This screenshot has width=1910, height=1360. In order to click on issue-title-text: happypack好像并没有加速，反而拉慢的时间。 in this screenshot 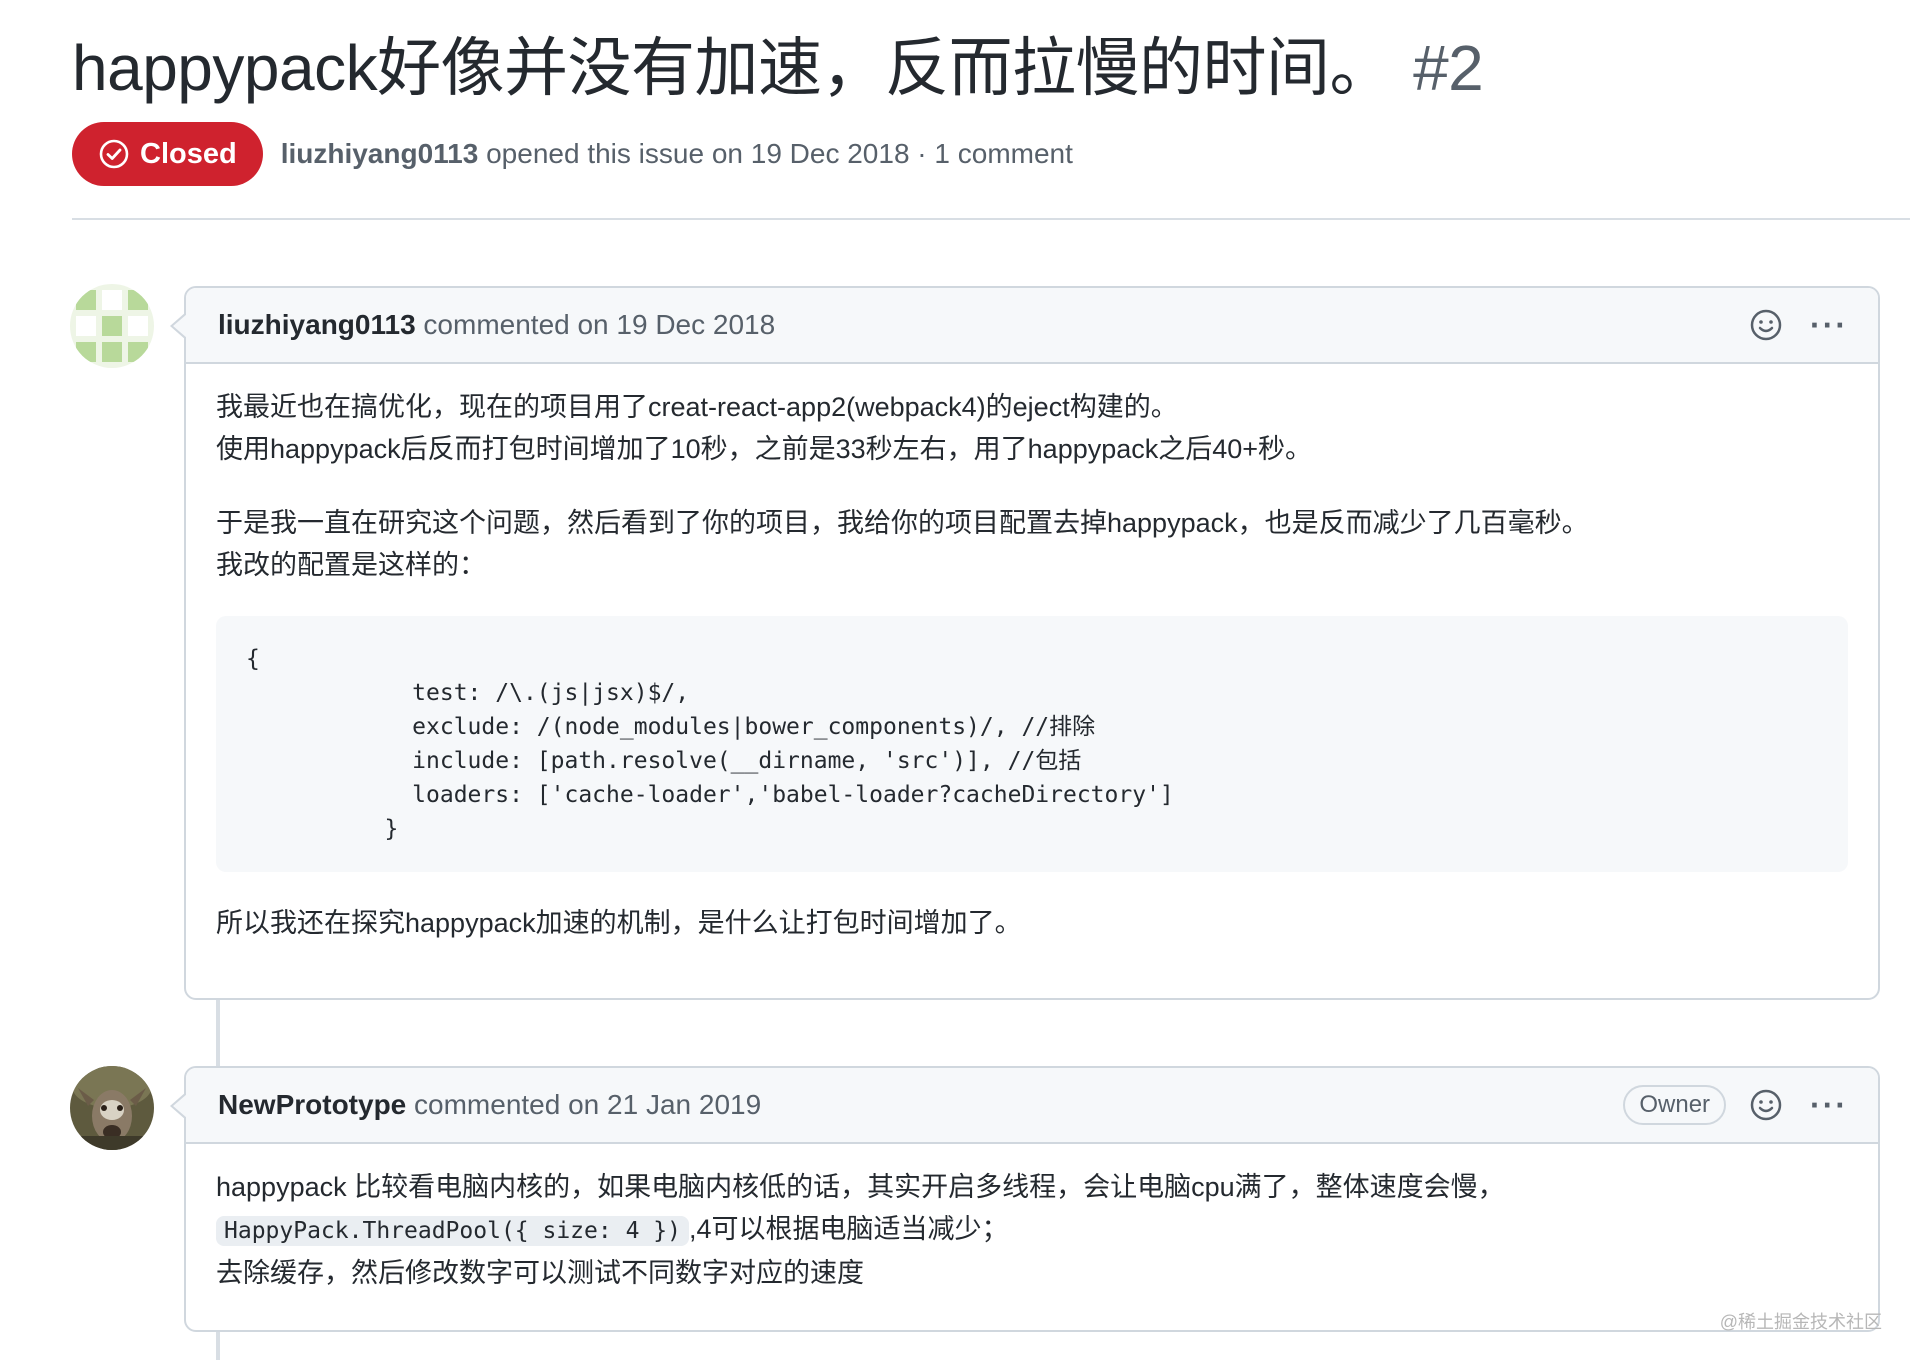, I will do `click(733, 68)`.